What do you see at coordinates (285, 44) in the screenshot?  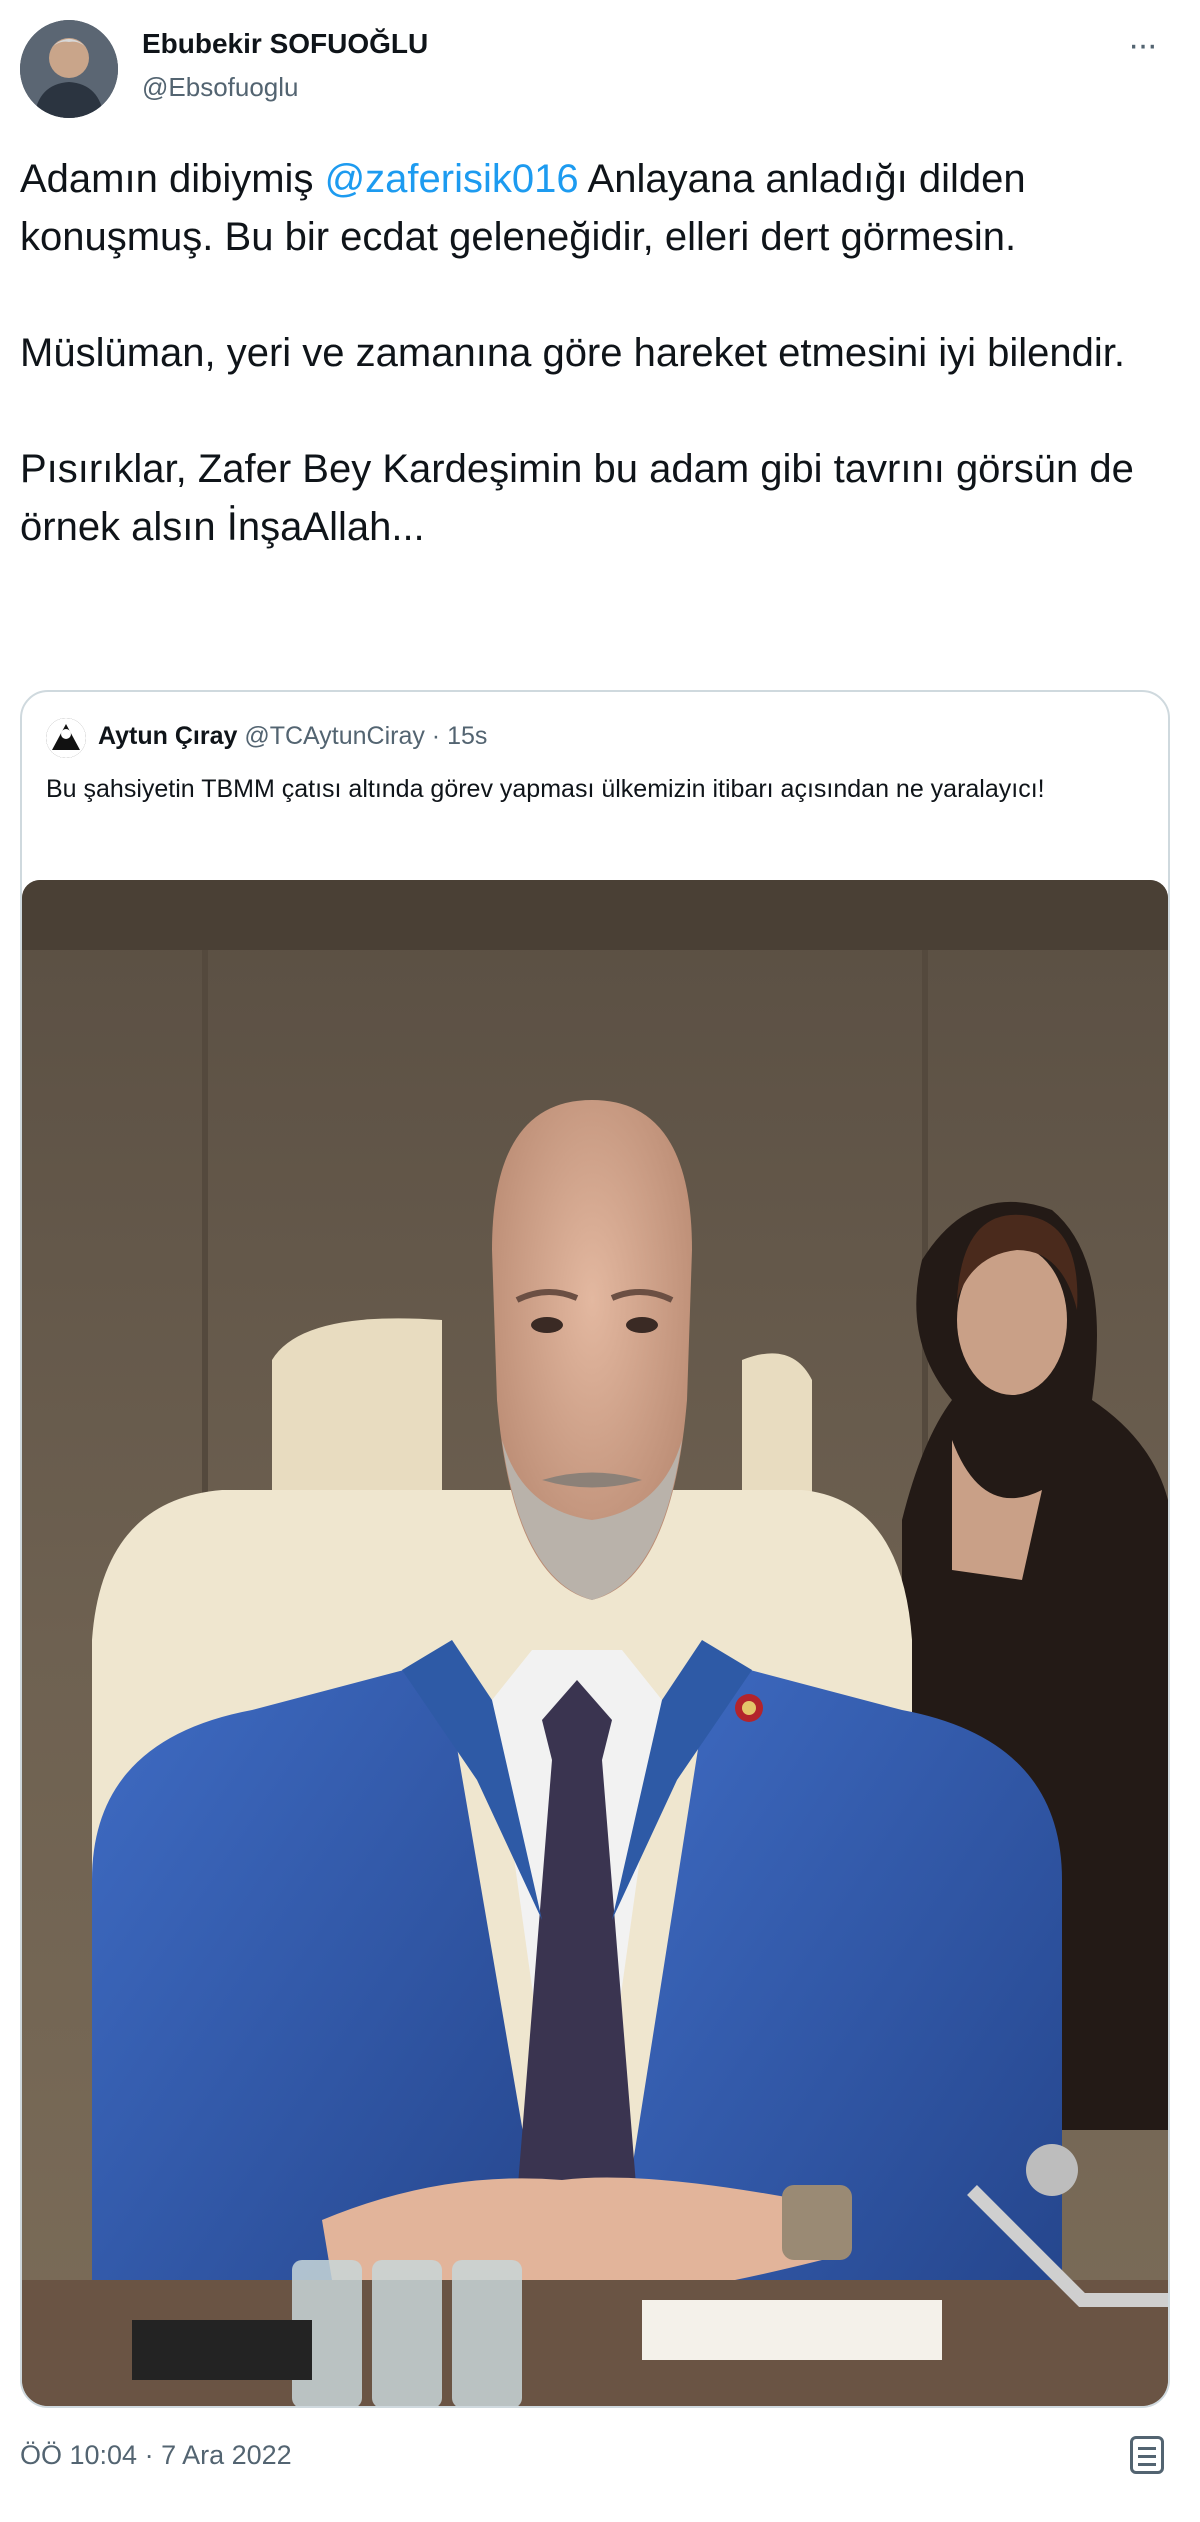 I see `author-name: Ebubekir SOFUOĞLU` at bounding box center [285, 44].